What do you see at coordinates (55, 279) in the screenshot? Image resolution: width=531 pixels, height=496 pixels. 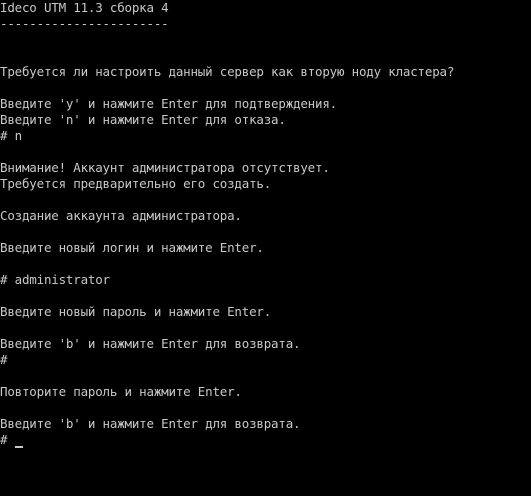 I see `login-entry: # administrator` at bounding box center [55, 279].